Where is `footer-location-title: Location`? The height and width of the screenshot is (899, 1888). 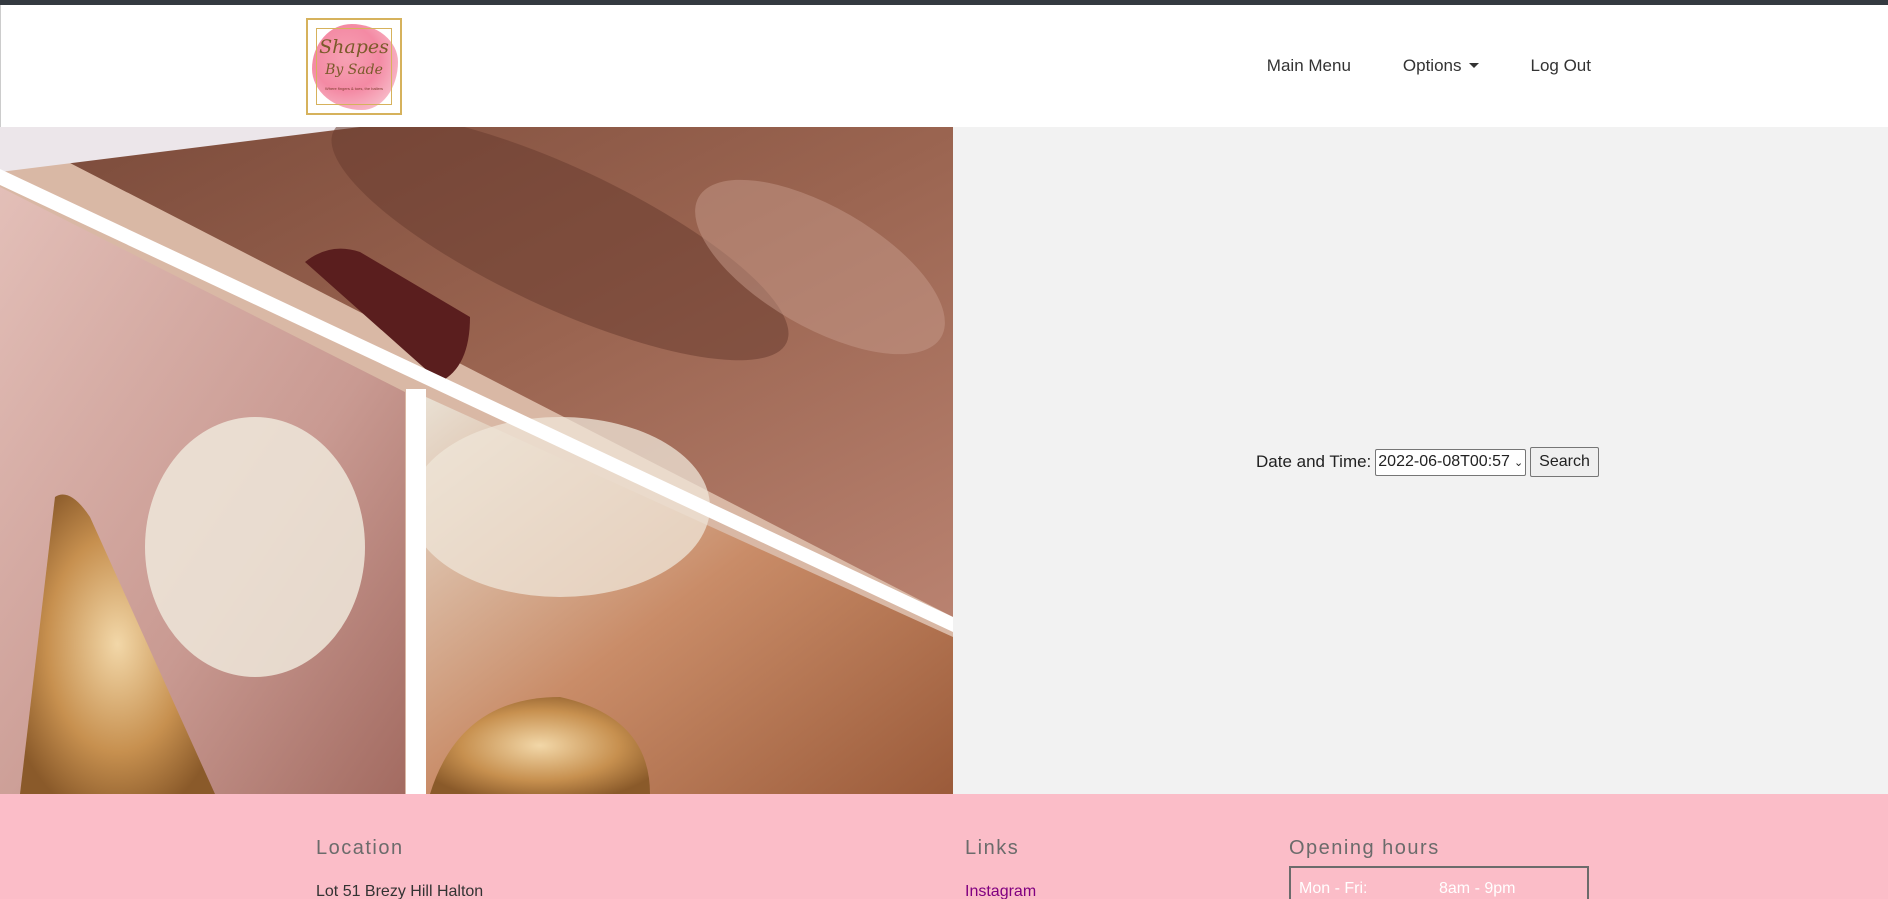
footer-location-title: Location is located at coordinates (360, 848).